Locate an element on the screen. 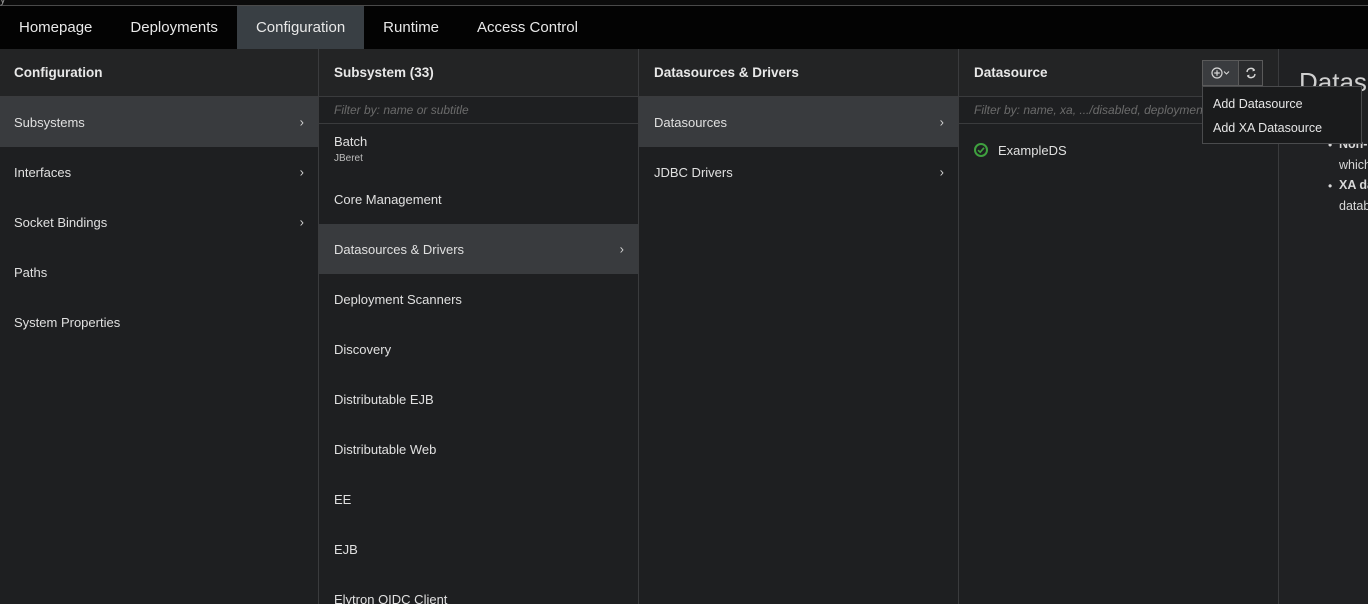  refresh-button is located at coordinates (1251, 73).